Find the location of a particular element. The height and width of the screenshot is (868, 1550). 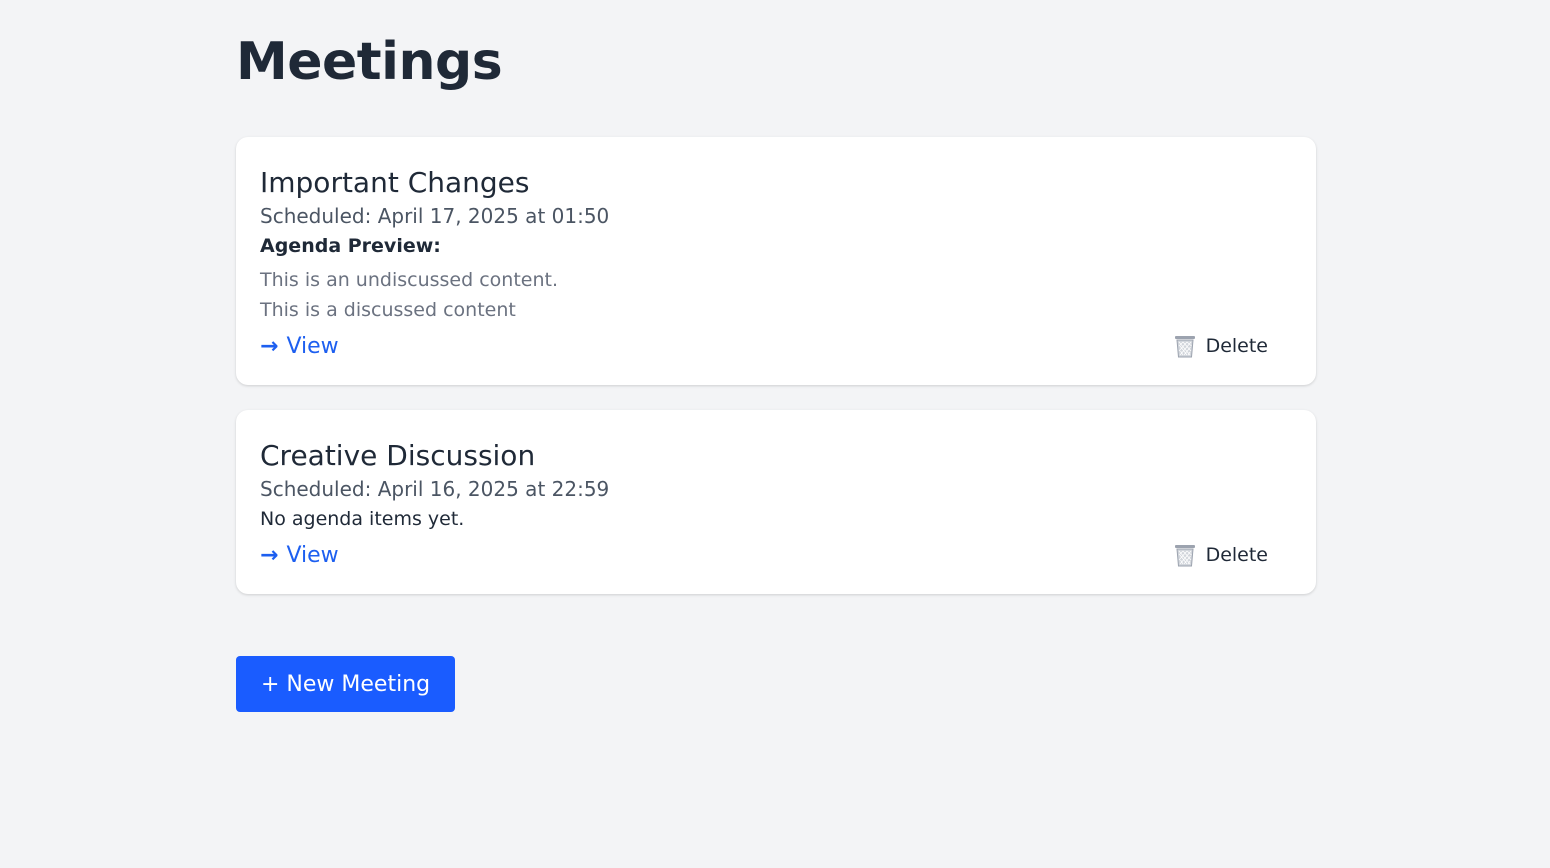

agenda-item: This is an undiscussed content. is located at coordinates (409, 280).